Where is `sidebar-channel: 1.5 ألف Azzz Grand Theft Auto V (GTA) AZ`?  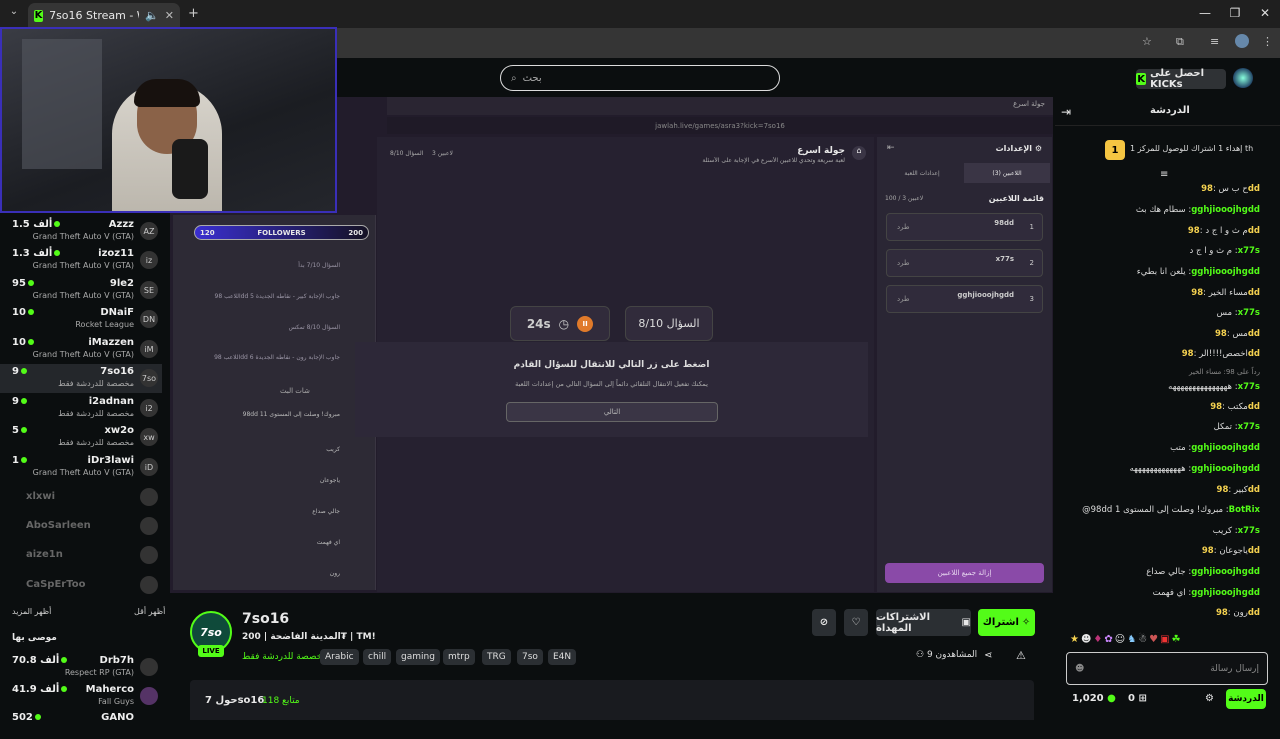 sidebar-channel: 1.5 ألف Azzz Grand Theft Auto V (GTA) AZ is located at coordinates (81, 231).